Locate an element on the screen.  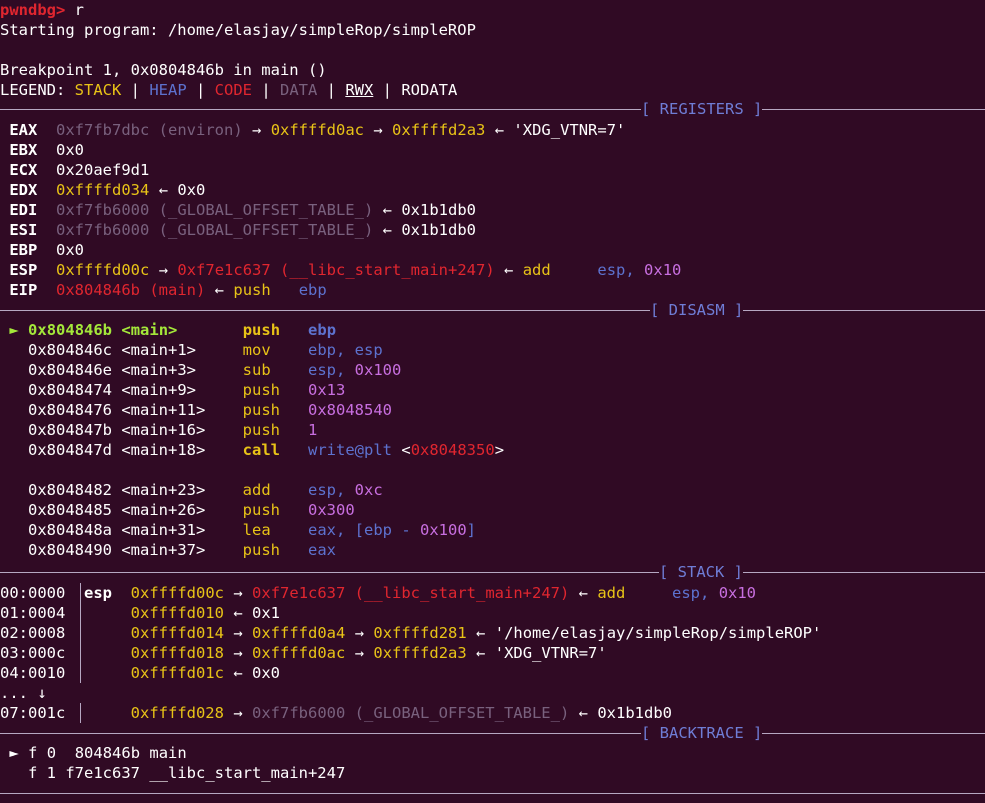
disasm-line: 0x8048485 <main+26> push 0x300 is located at coordinates (177, 510).